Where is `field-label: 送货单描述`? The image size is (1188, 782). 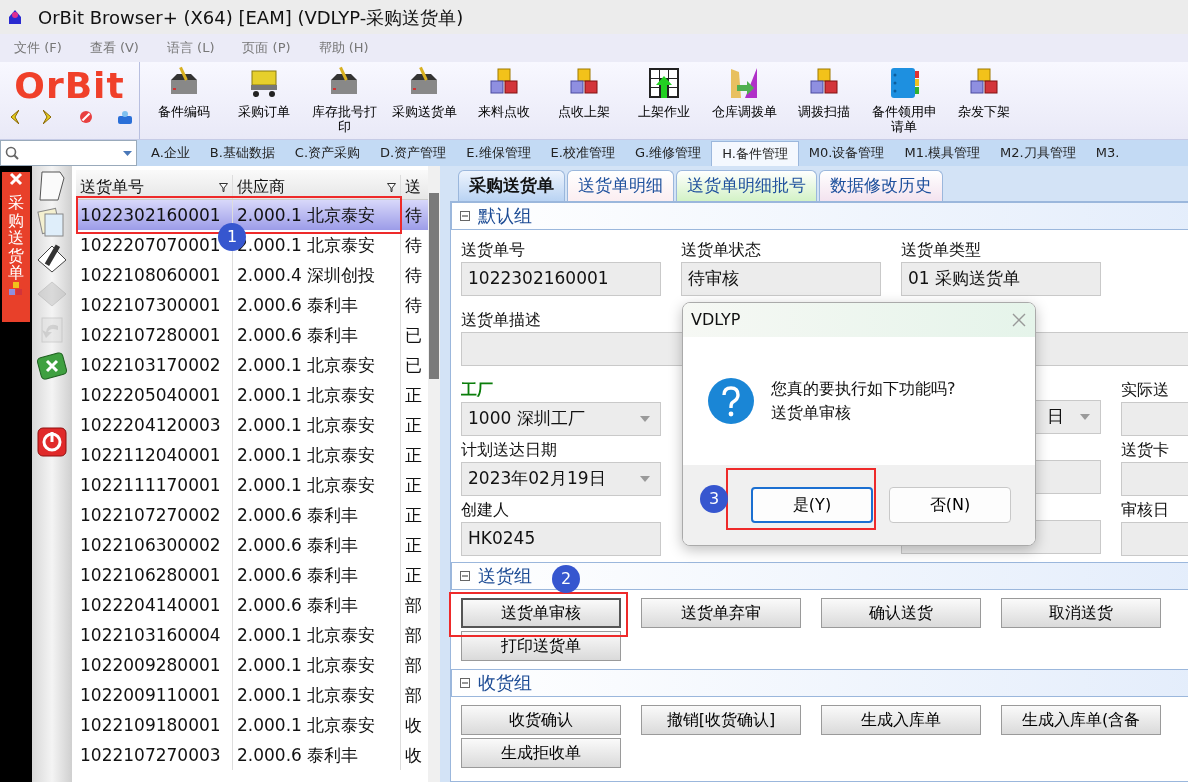 field-label: 送货单描述 is located at coordinates (501, 319).